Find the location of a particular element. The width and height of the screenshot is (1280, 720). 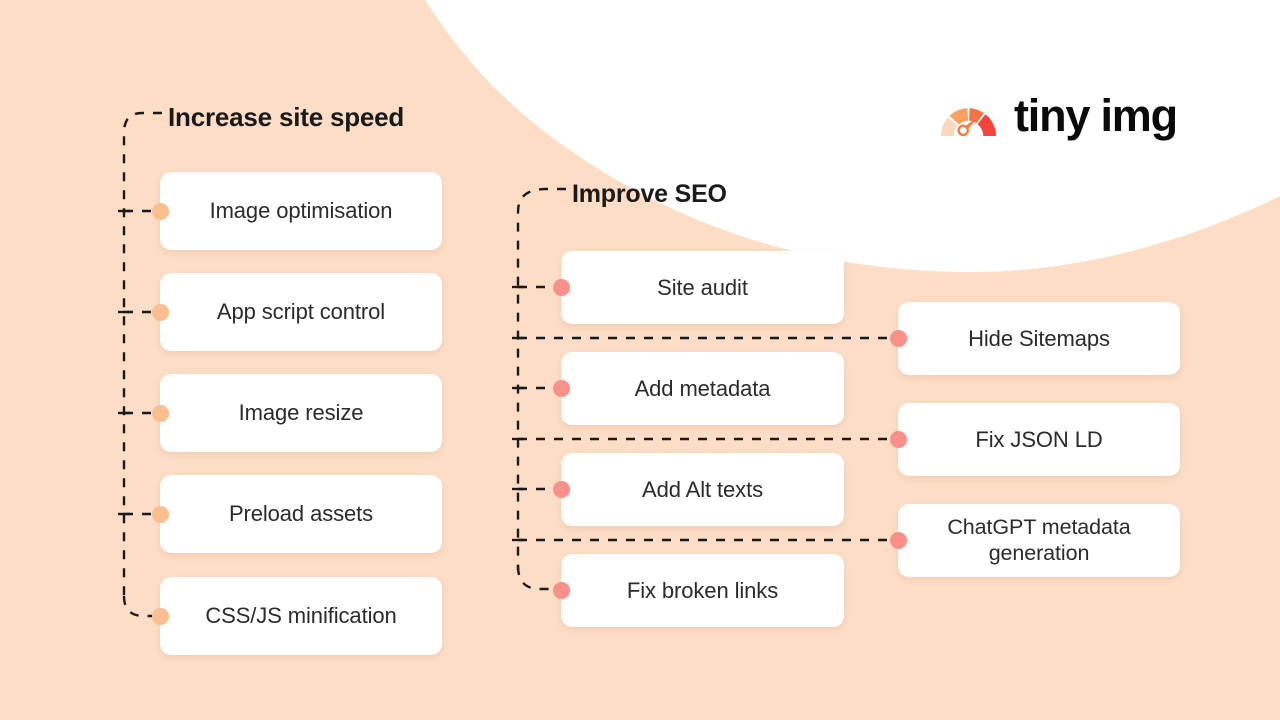

card-label: Add Alt texts is located at coordinates (702, 489).